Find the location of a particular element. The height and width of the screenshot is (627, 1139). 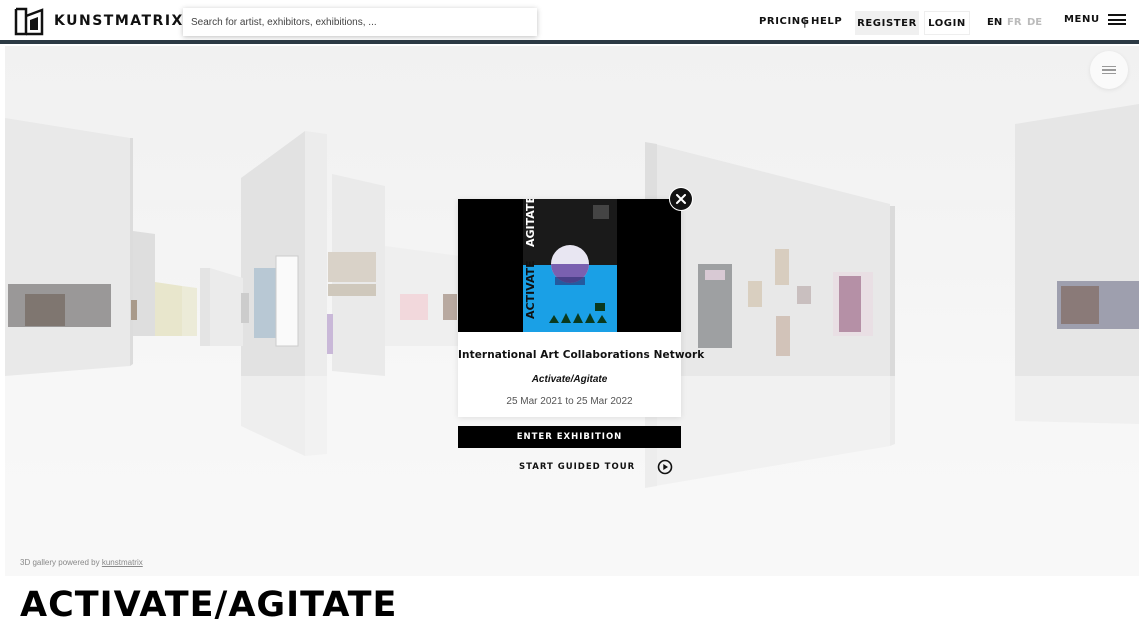

login-button: LOGIN is located at coordinates (947, 23).